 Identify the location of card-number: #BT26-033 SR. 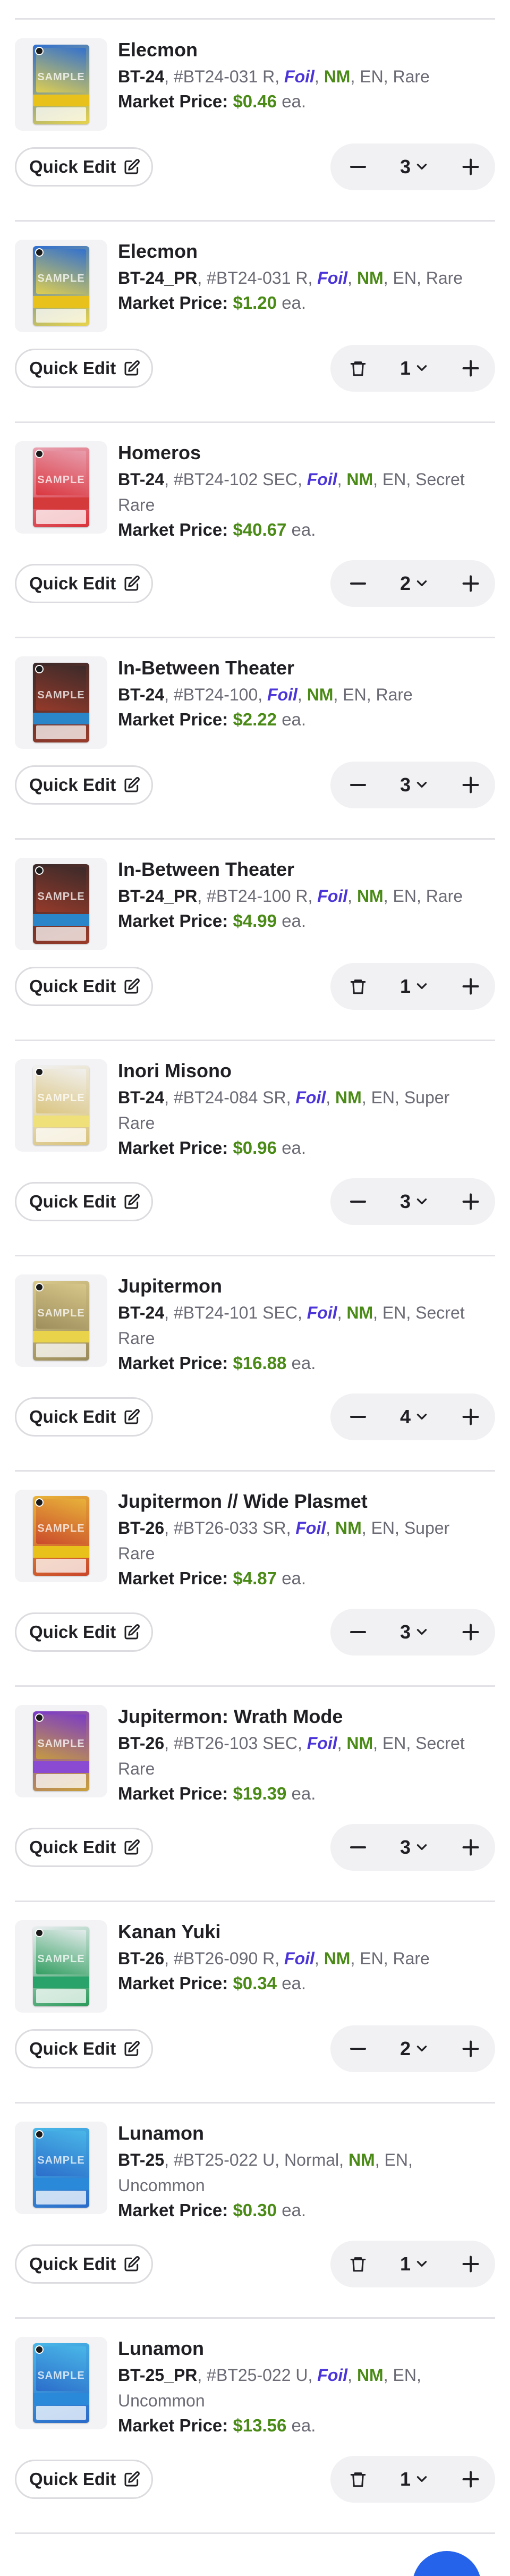
(229, 1528).